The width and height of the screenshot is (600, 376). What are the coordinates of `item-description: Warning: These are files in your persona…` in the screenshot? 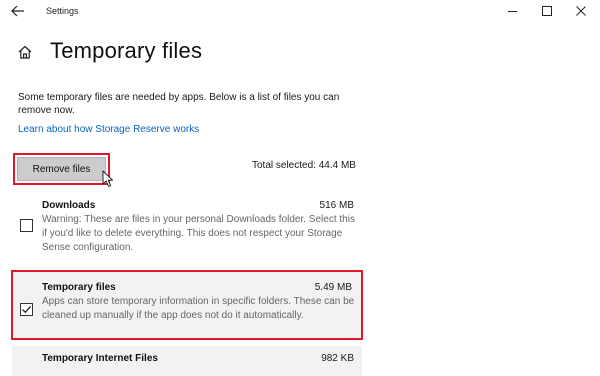 It's located at (198, 233).